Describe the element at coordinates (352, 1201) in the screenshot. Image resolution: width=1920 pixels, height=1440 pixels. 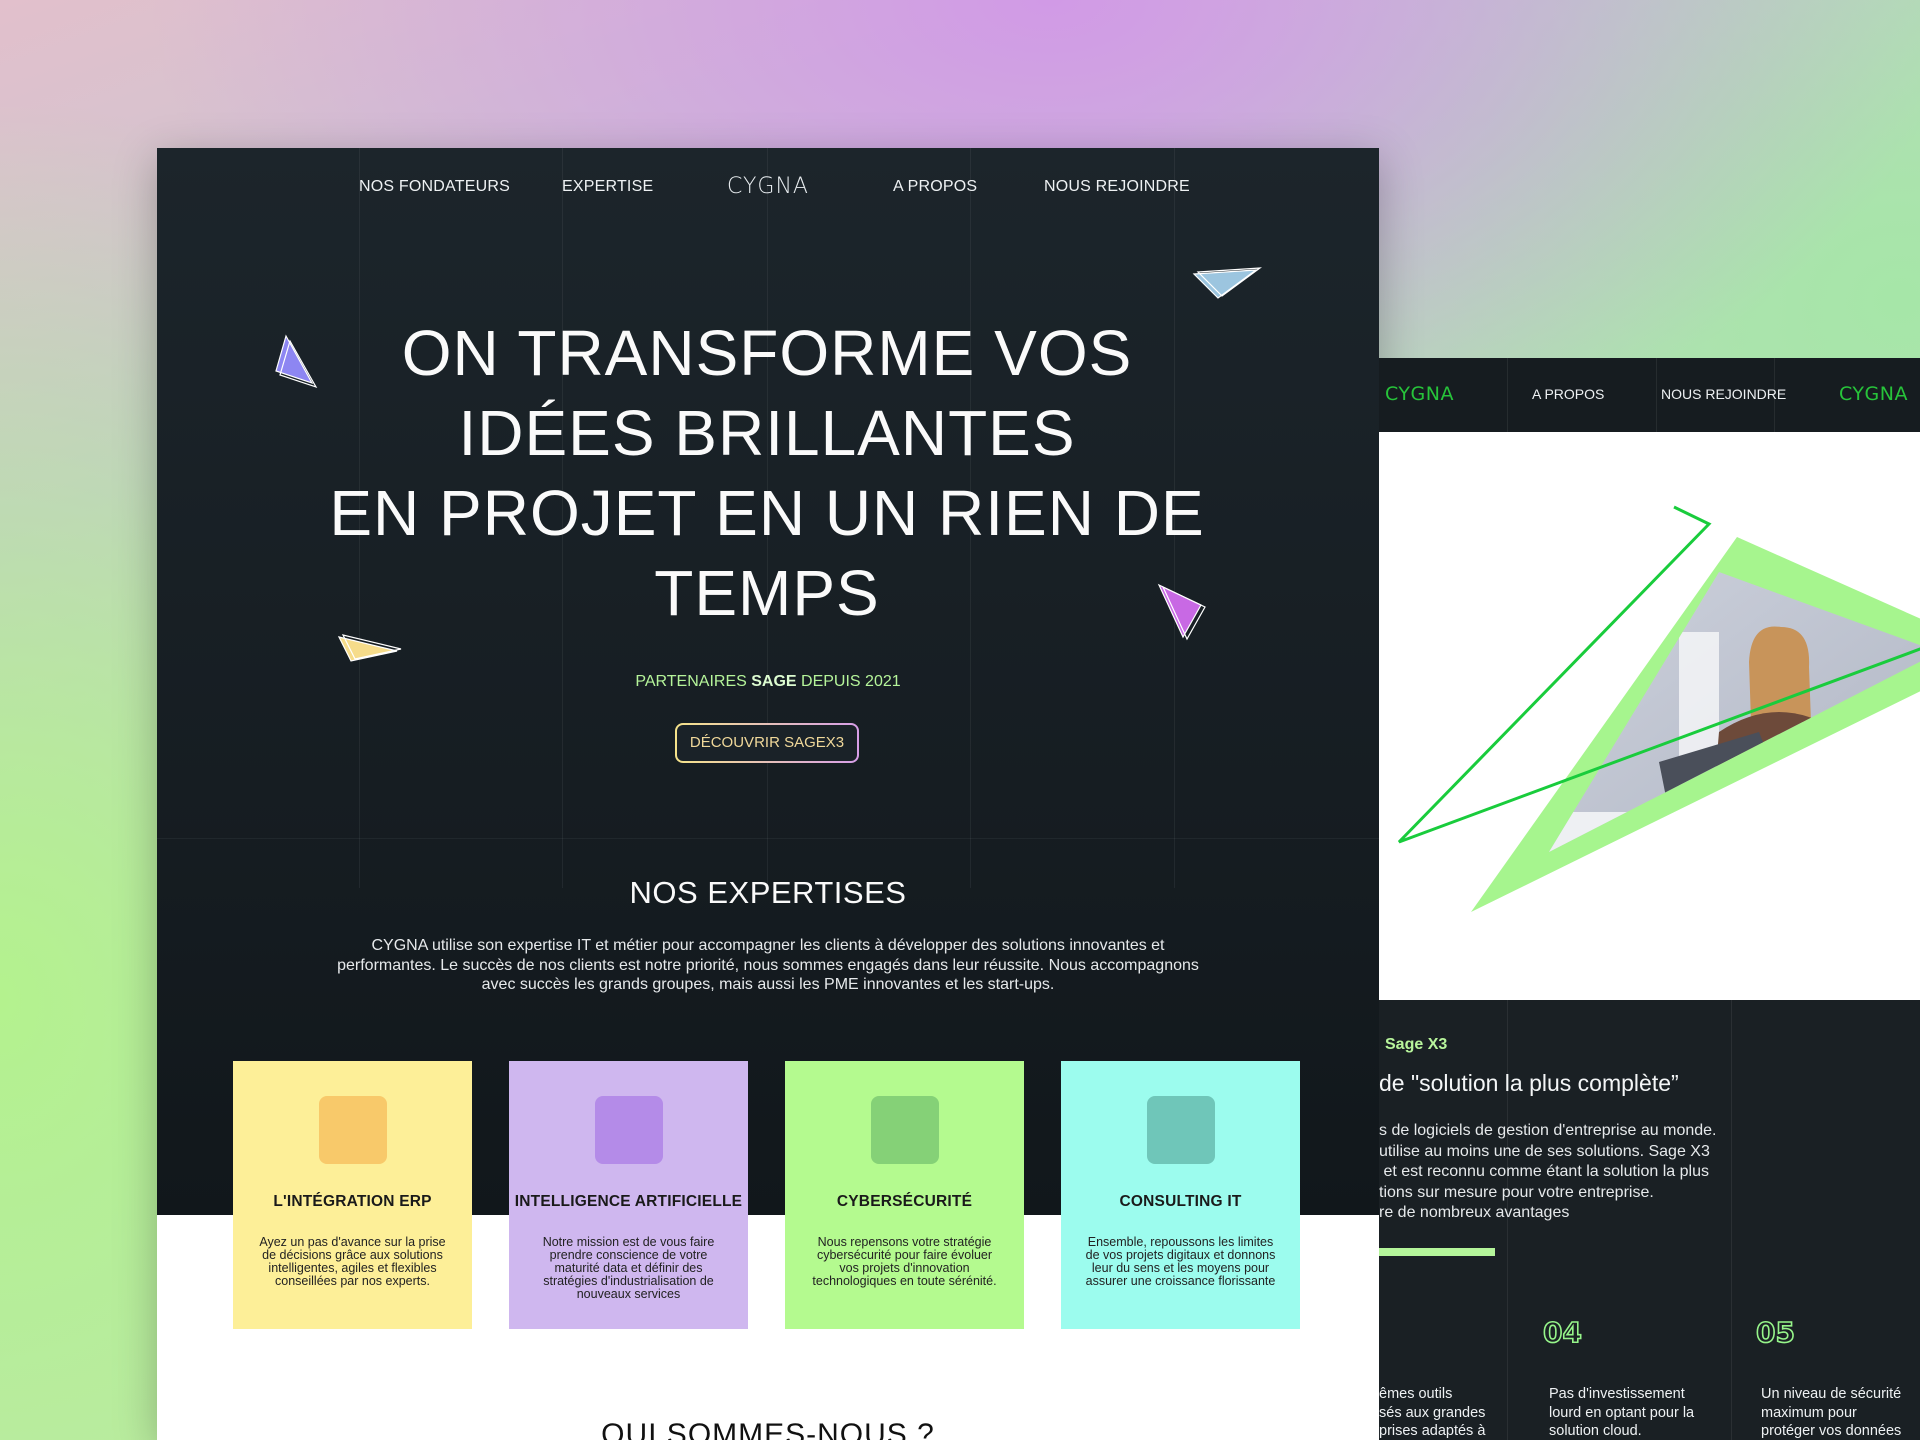
I see `card-title: L'INTÉGRATION ERP` at that location.